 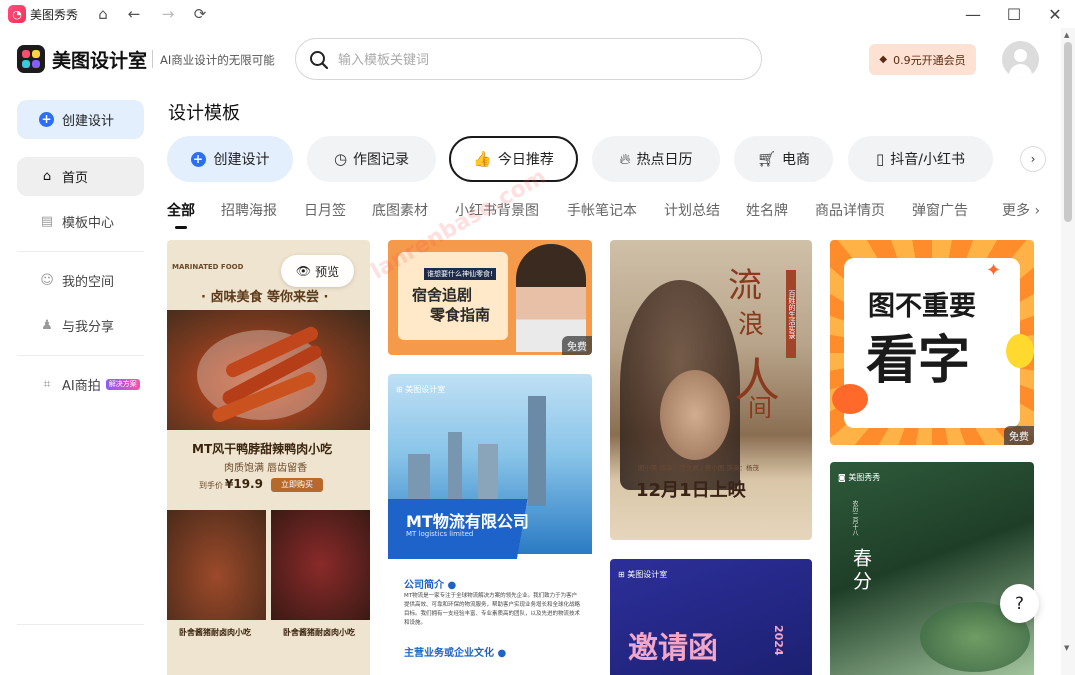 What do you see at coordinates (1068, 132) in the screenshot?
I see `scroll-thumb` at bounding box center [1068, 132].